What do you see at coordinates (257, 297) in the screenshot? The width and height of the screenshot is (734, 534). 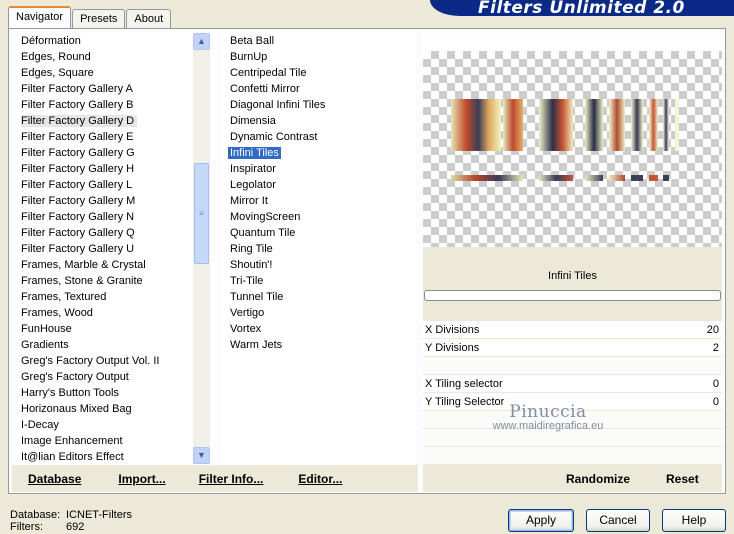 I see `filter-item-label: Tunnel Tile` at bounding box center [257, 297].